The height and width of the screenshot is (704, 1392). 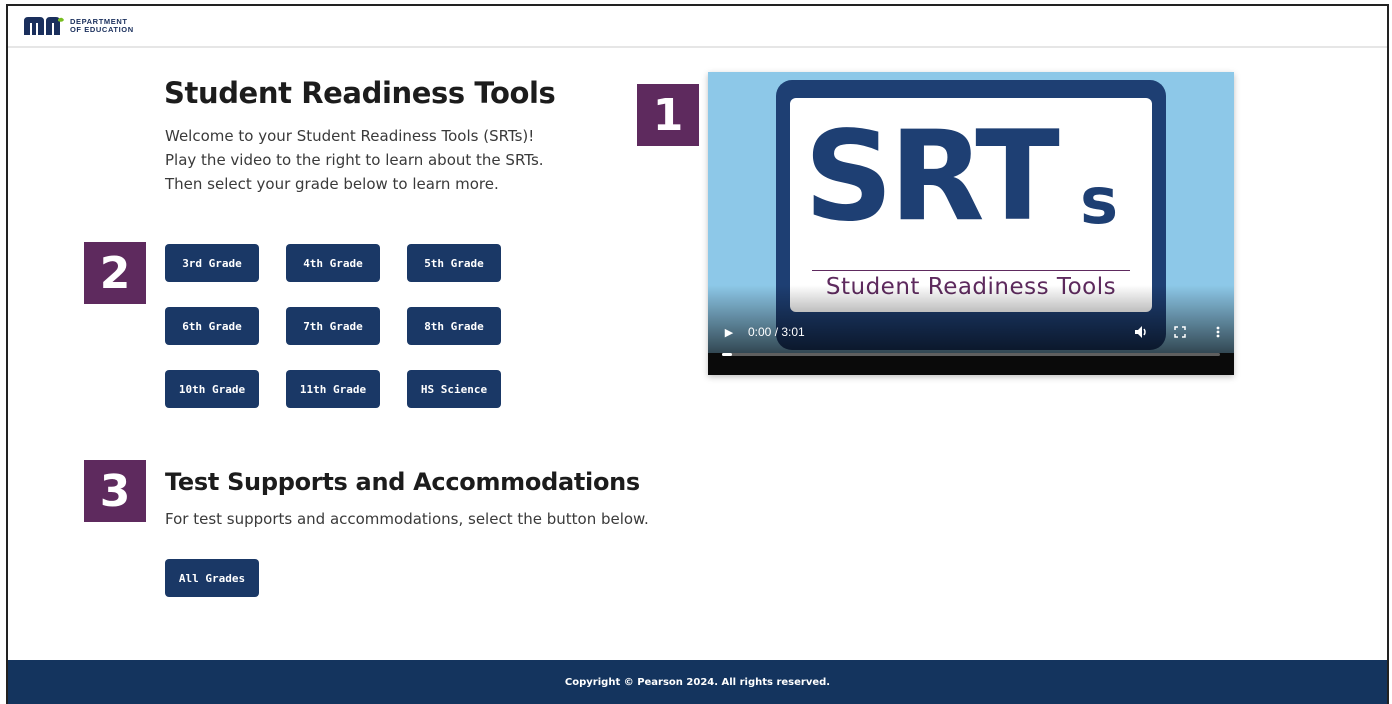 I want to click on play-icon: ▶, so click(x=729, y=332).